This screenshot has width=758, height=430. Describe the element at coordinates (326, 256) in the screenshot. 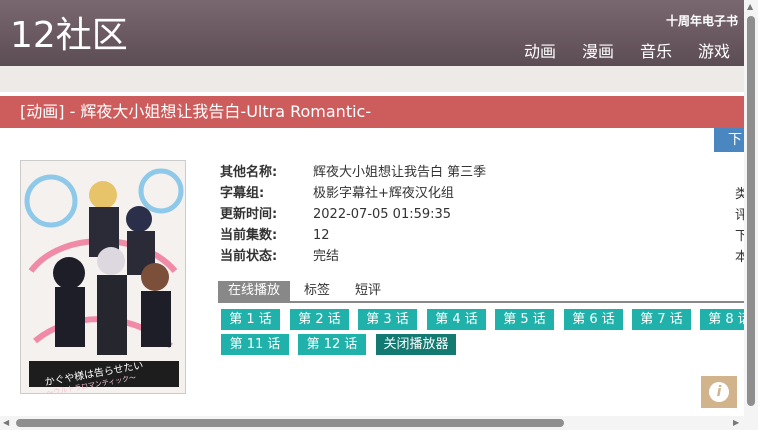

I see `info-value: 完结` at that location.